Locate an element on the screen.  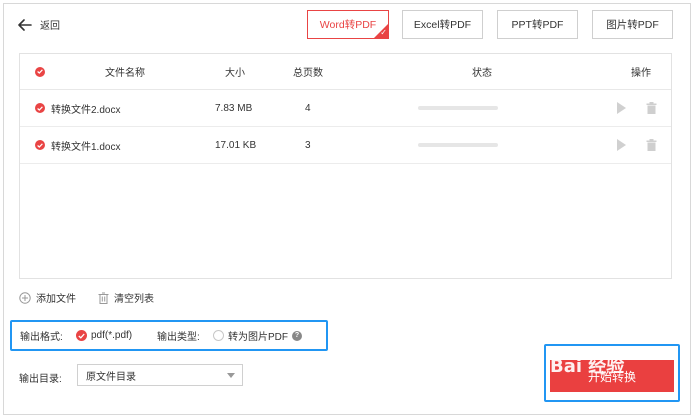
table-row: 转换文件2.docx 7.83 MB 4 is located at coordinates (345, 108).